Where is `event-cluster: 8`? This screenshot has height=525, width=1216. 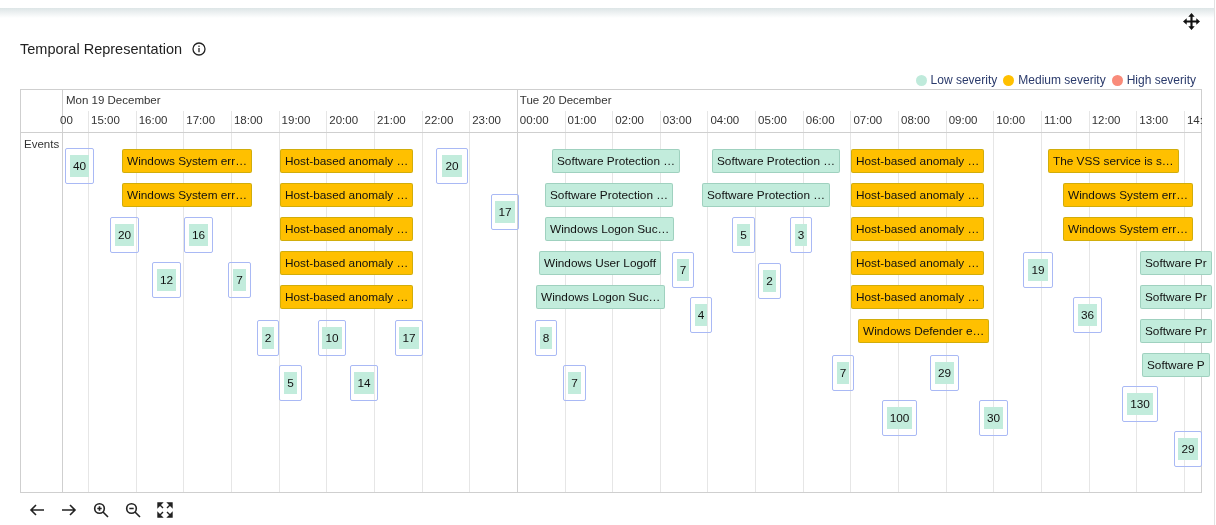 event-cluster: 8 is located at coordinates (546, 338).